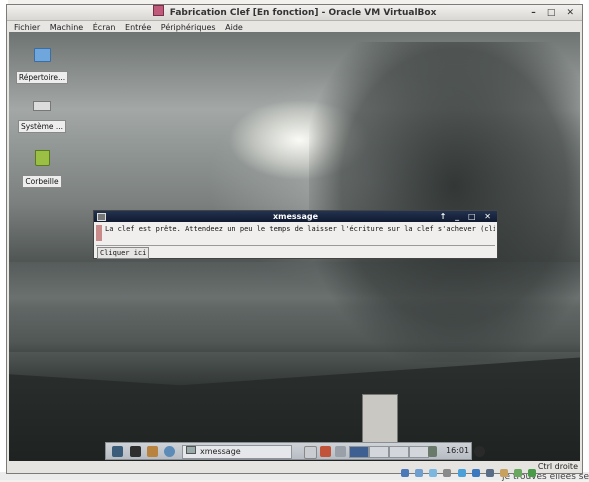 This screenshot has height=482, width=589. Describe the element at coordinates (169, 451) in the screenshot. I see `browser-icon` at that location.